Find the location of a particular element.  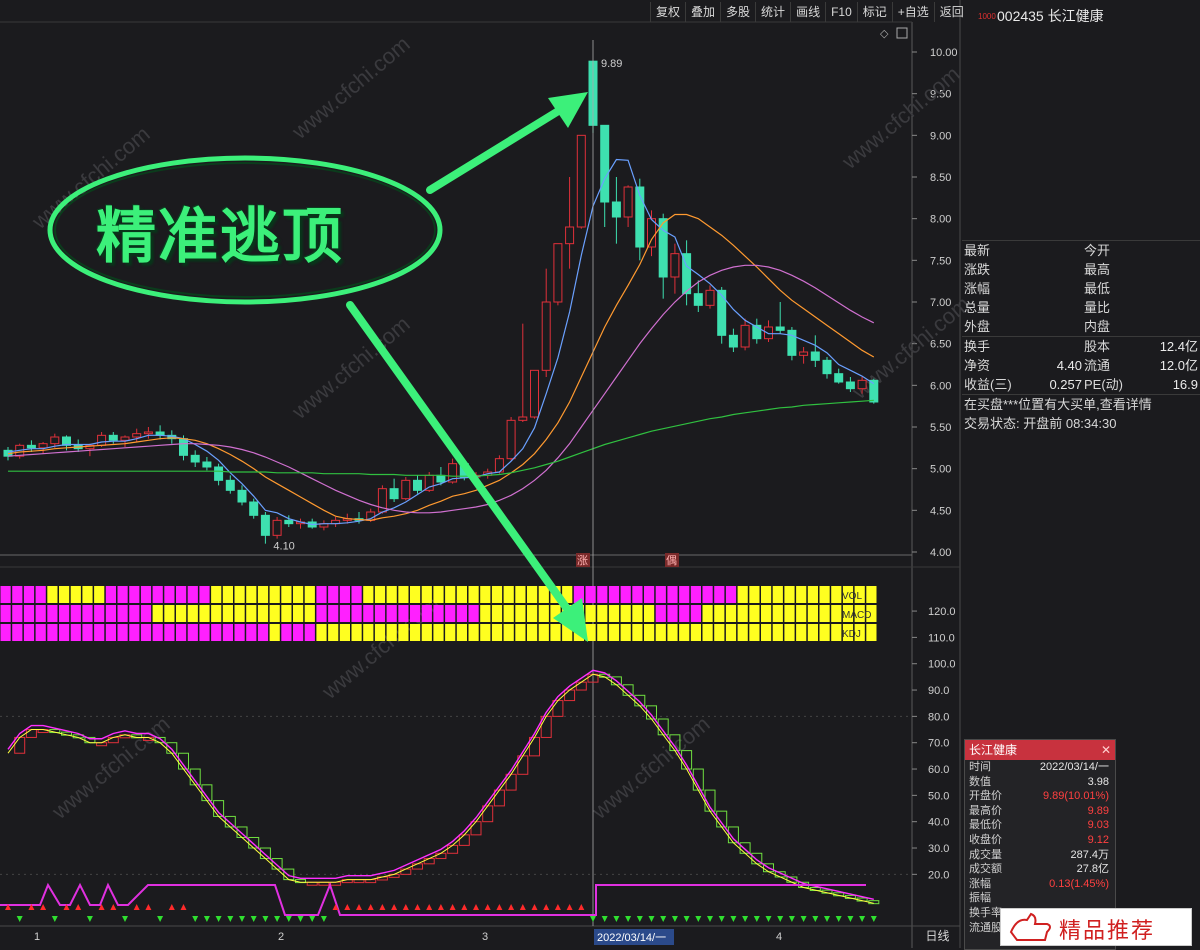

popup-row: 振幅 is located at coordinates (1040, 898).